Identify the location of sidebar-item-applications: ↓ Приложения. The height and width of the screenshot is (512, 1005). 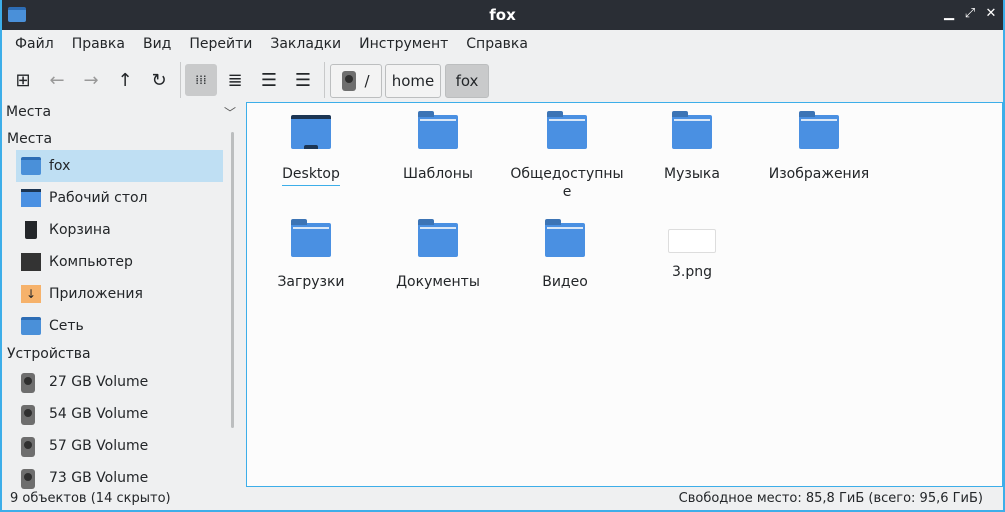
(119, 294).